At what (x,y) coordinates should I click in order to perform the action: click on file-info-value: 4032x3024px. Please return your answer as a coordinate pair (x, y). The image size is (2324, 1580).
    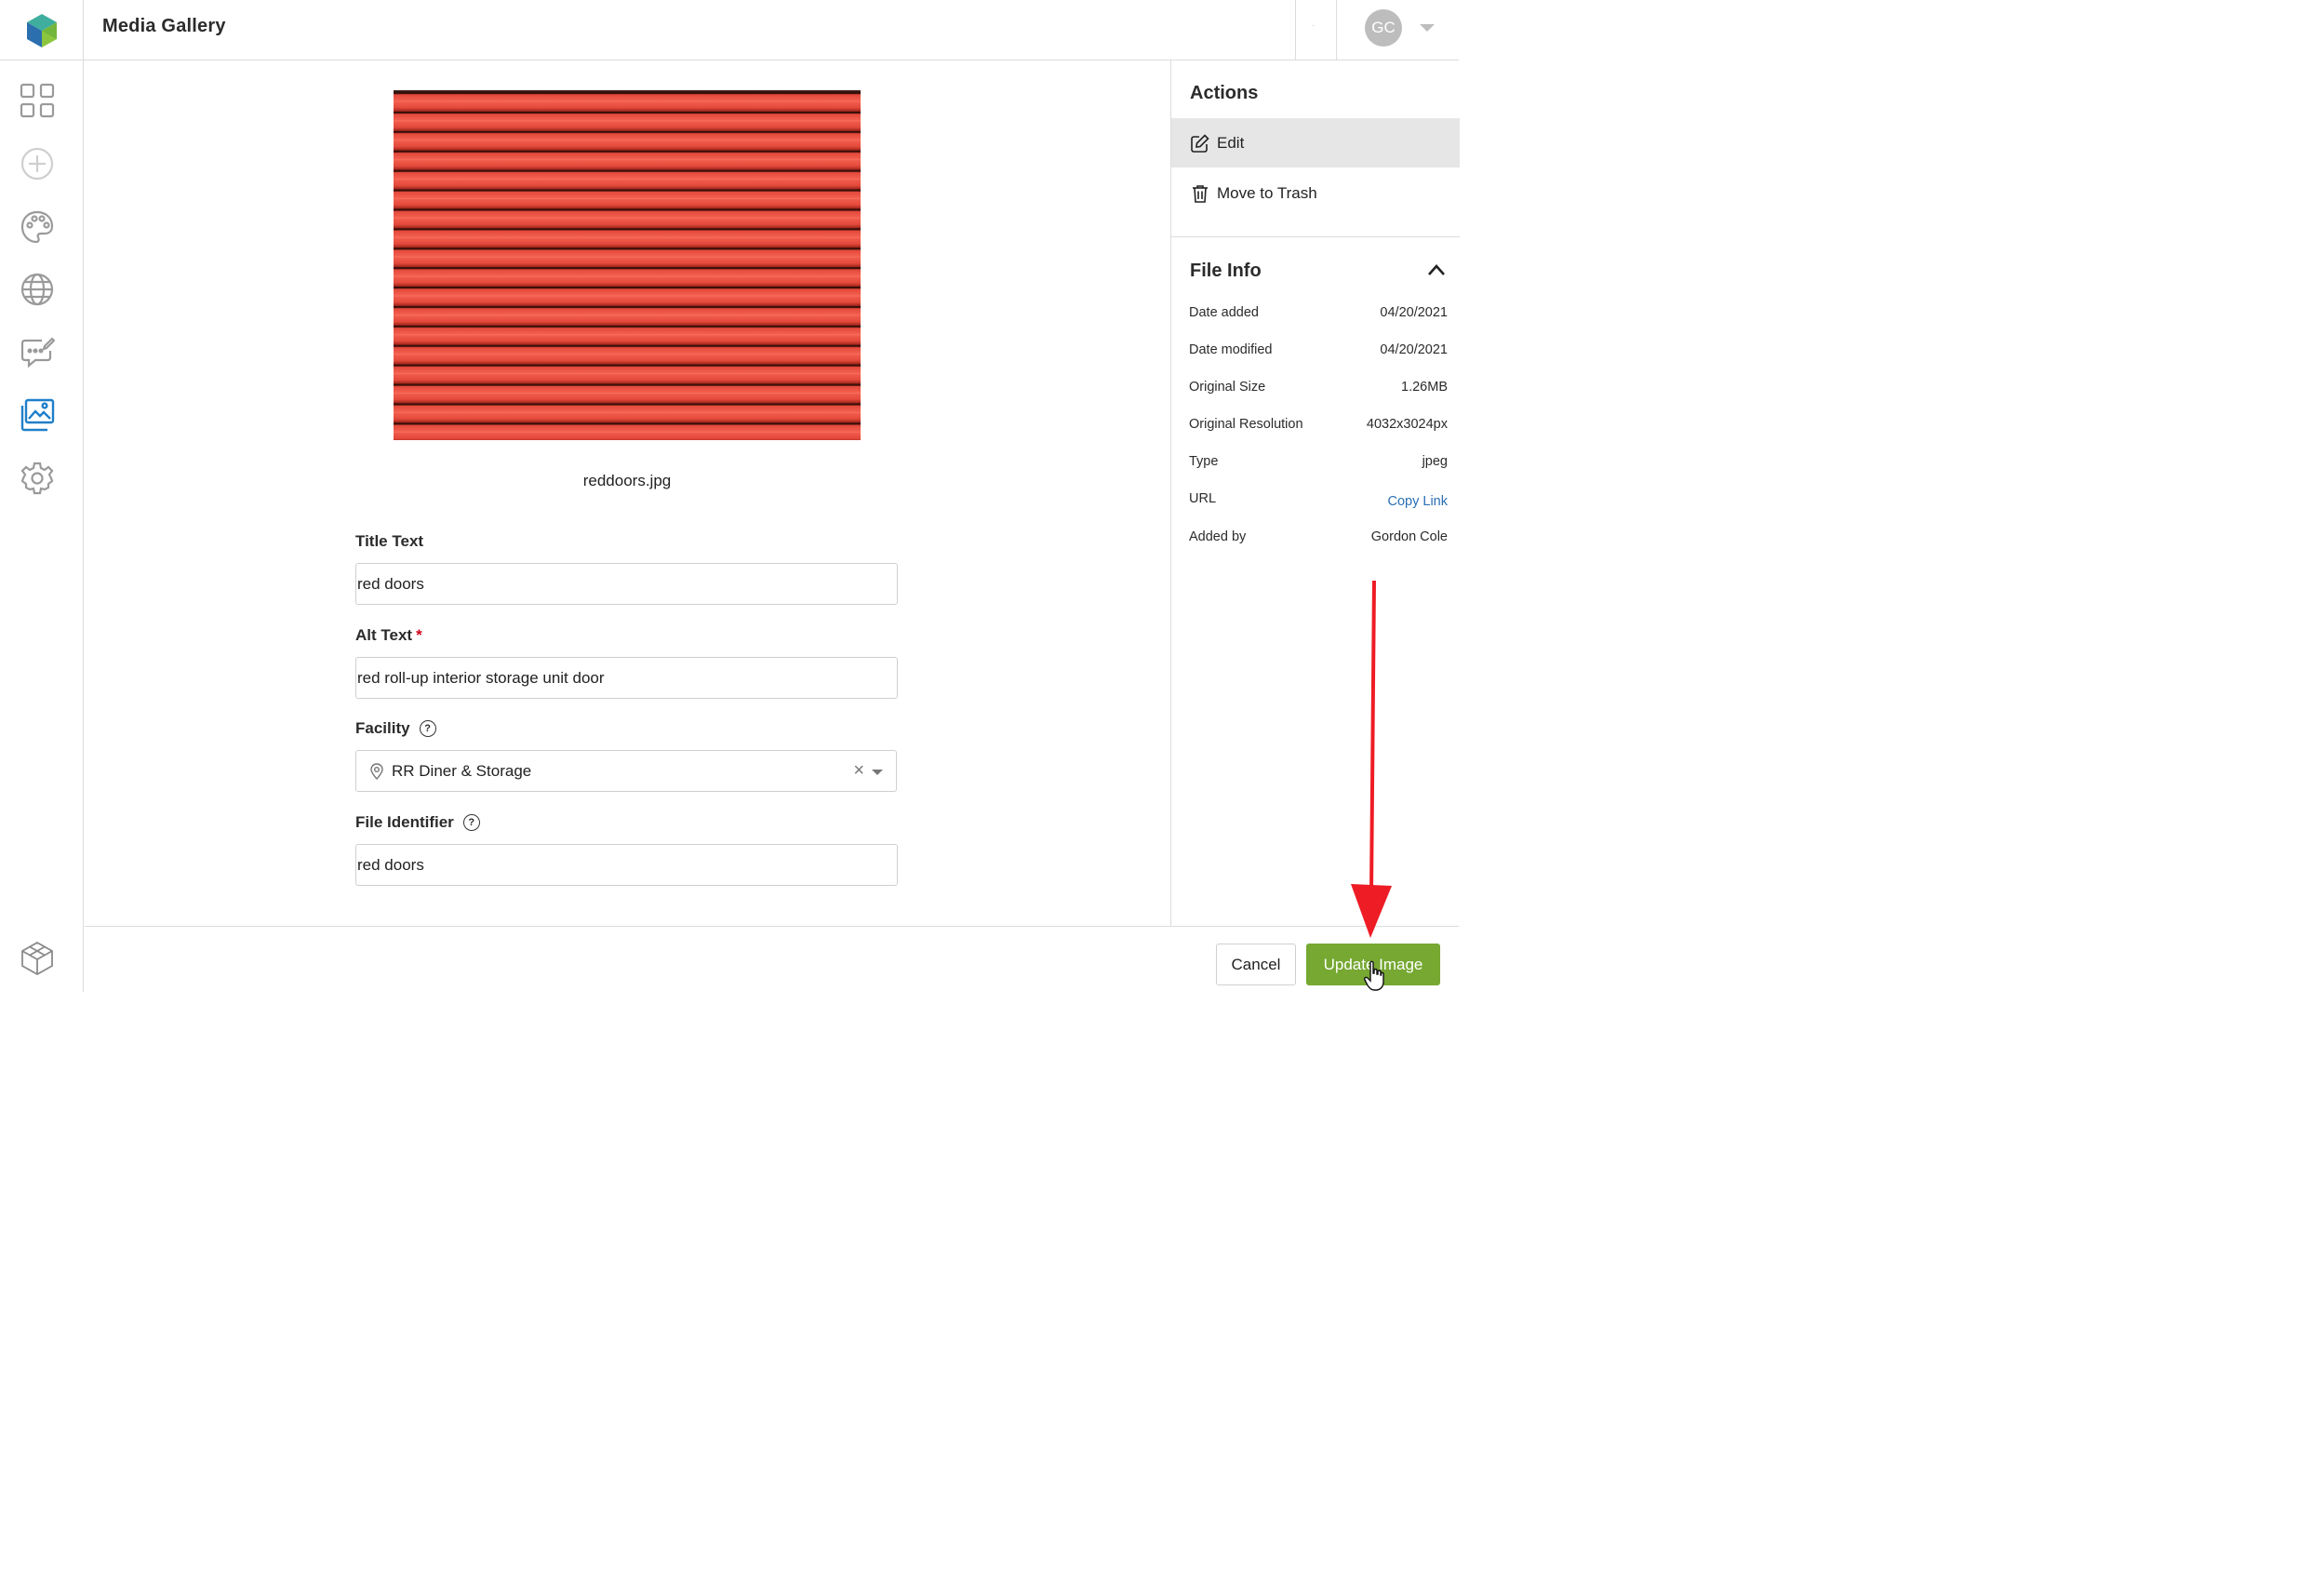
    Looking at the image, I should click on (1407, 424).